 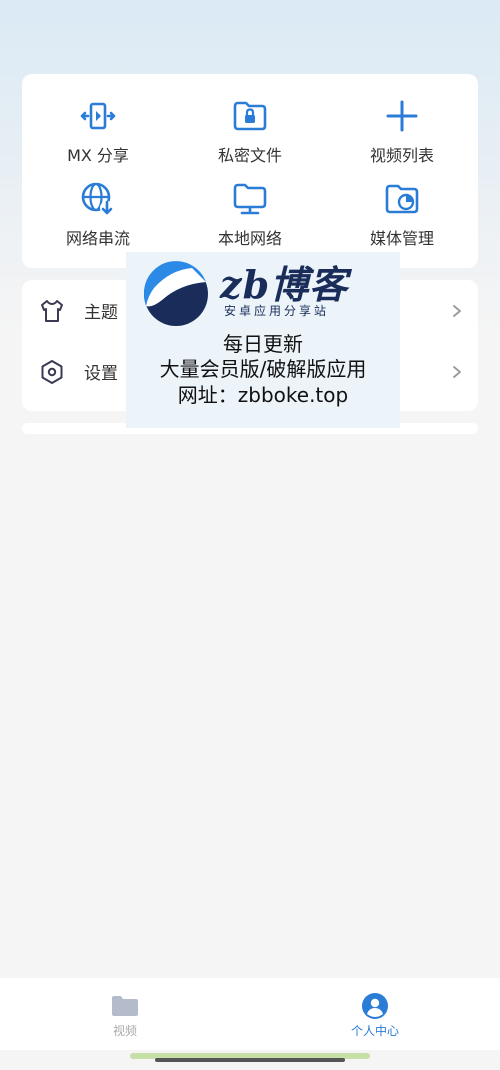 I want to click on bottom-nav: 视频 个人中心, so click(x=250, y=1014).